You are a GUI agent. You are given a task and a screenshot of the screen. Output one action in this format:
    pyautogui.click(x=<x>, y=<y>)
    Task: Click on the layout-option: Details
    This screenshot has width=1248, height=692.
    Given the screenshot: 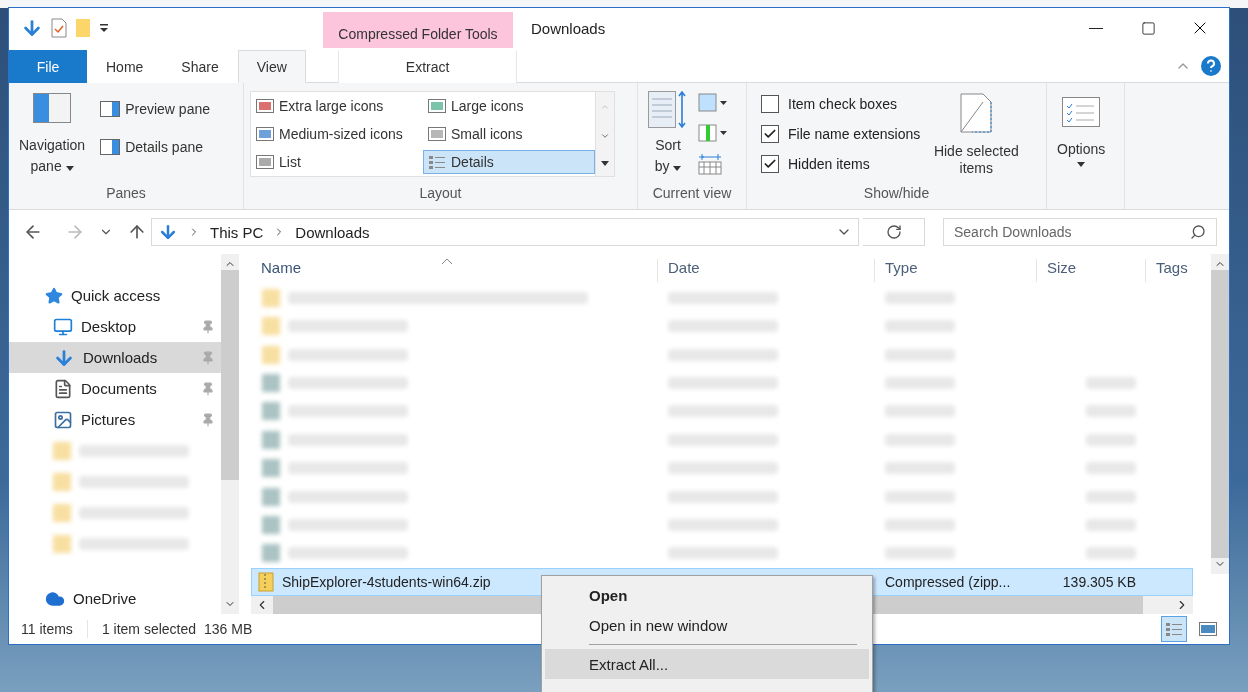 What is the action you would take?
    pyautogui.click(x=509, y=162)
    